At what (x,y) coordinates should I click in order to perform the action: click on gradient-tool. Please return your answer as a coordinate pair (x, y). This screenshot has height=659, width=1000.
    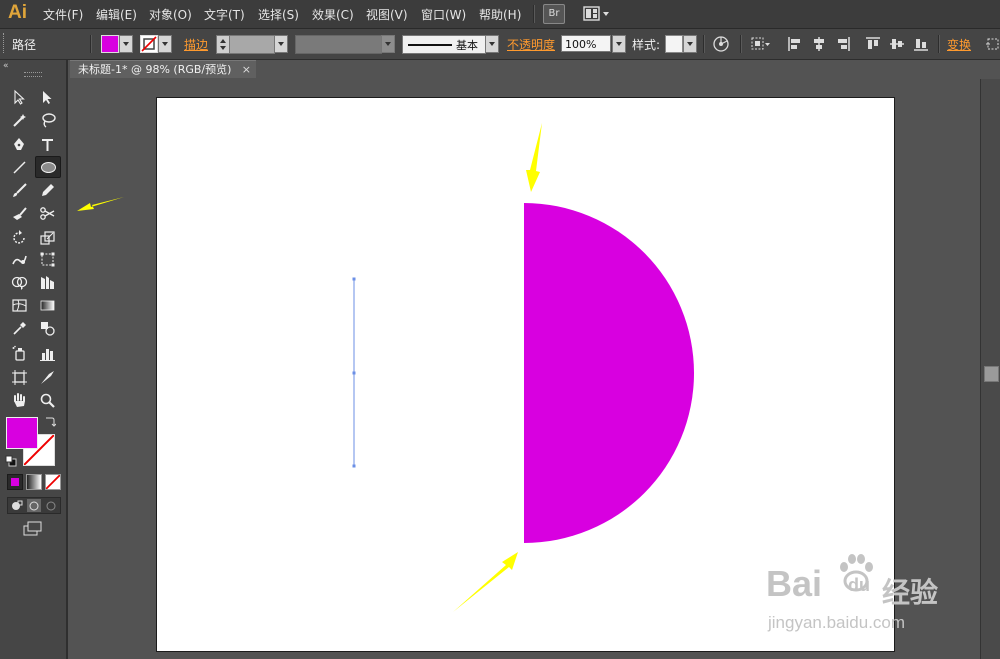
    Looking at the image, I should click on (47, 305).